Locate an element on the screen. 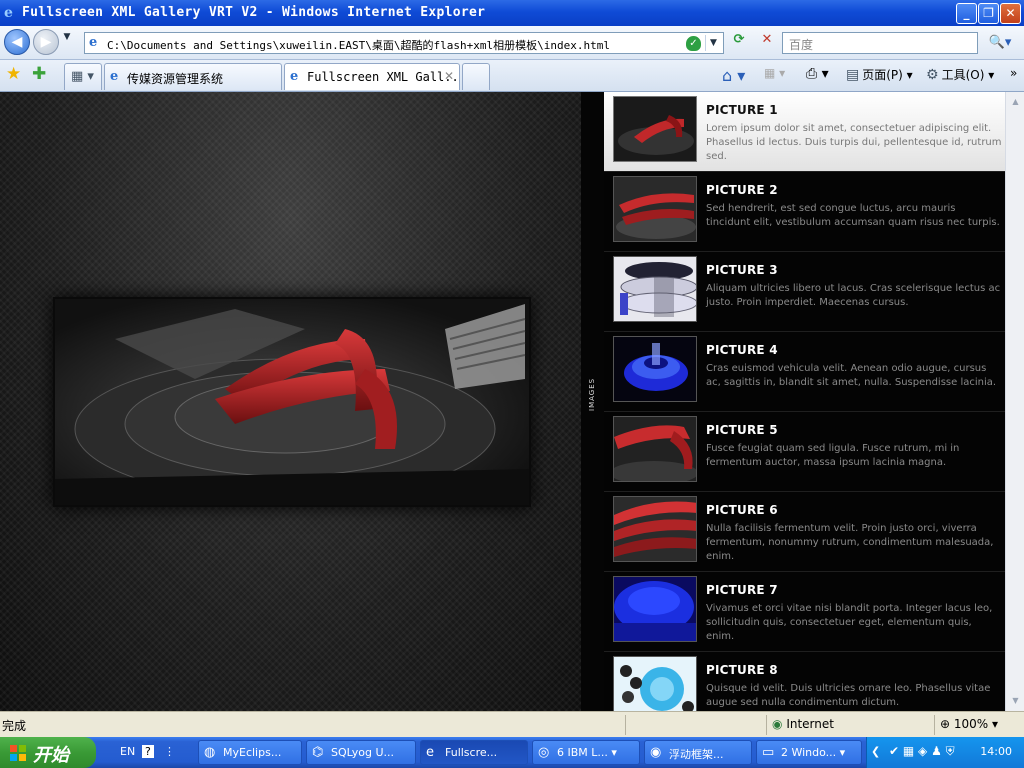 Image resolution: width=1024 pixels, height=768 pixels. feeds-button: ▦ ▾ is located at coordinates (774, 76).